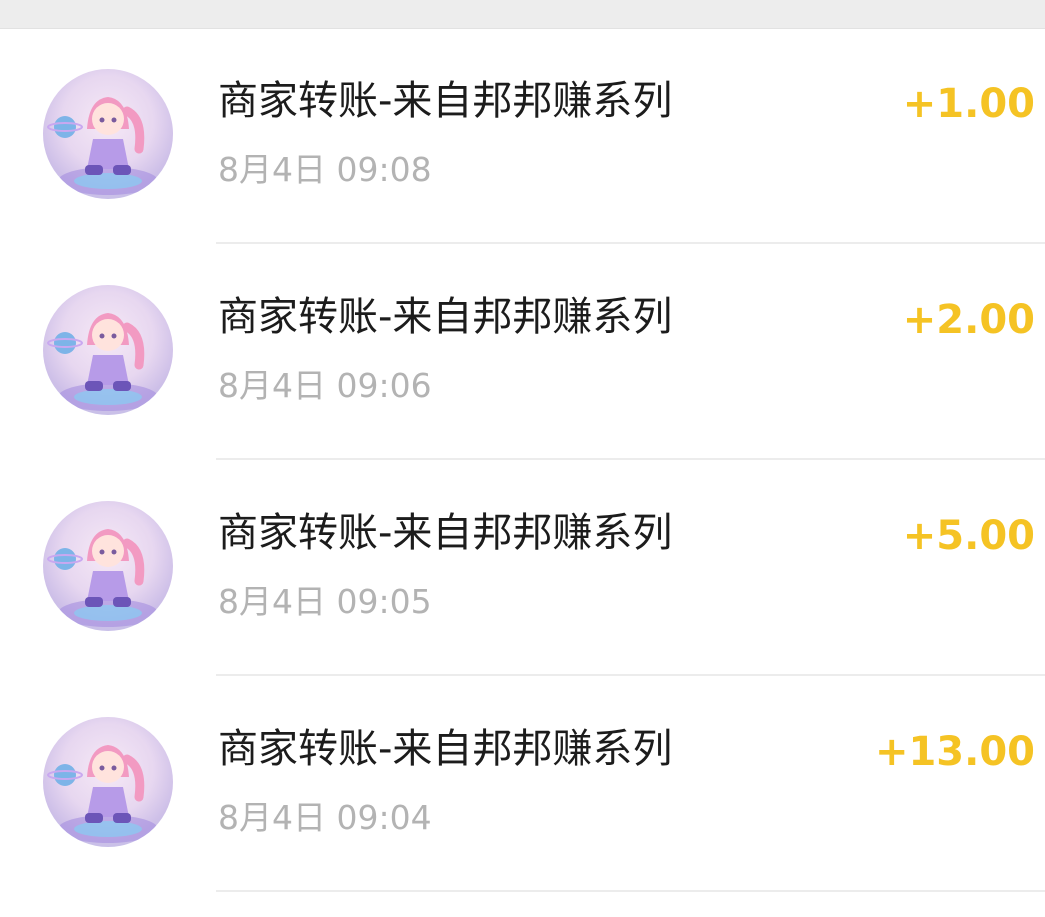  What do you see at coordinates (325, 169) in the screenshot?
I see `transaction-time: 8月4日 09:08` at bounding box center [325, 169].